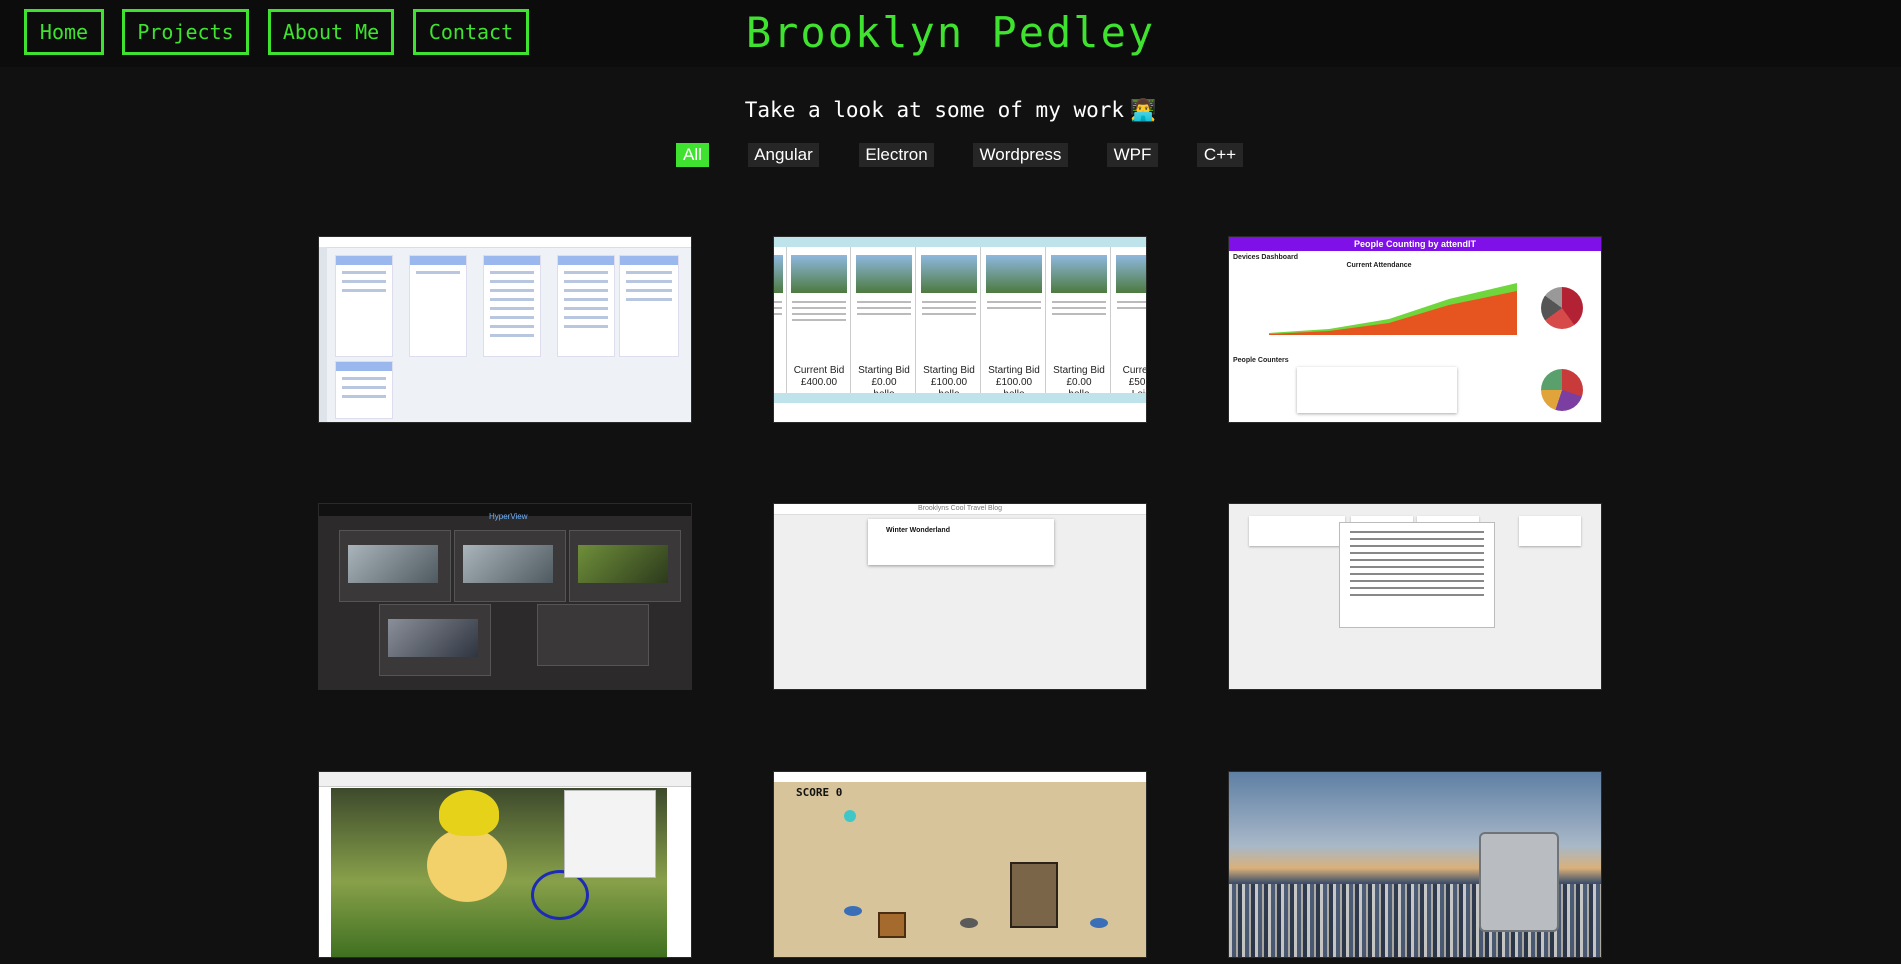 This screenshot has width=1901, height=964. What do you see at coordinates (960, 508) in the screenshot?
I see `blog-title: Brooklyns Cool Travel Blog` at bounding box center [960, 508].